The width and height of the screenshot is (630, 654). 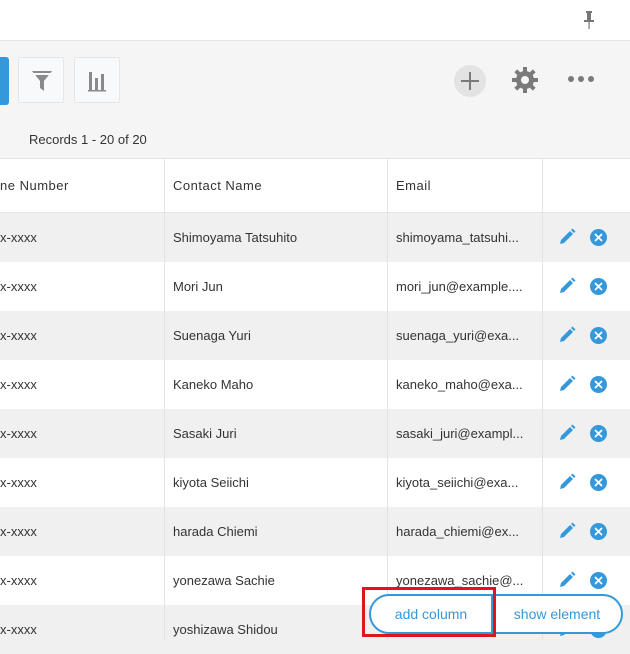 I want to click on cell-contact: yoshizawa Shidou, so click(x=225, y=629).